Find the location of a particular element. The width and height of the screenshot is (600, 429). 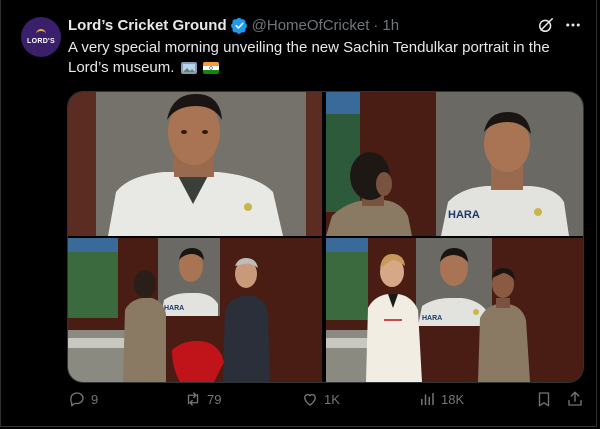

repost-icon is located at coordinates (193, 399).